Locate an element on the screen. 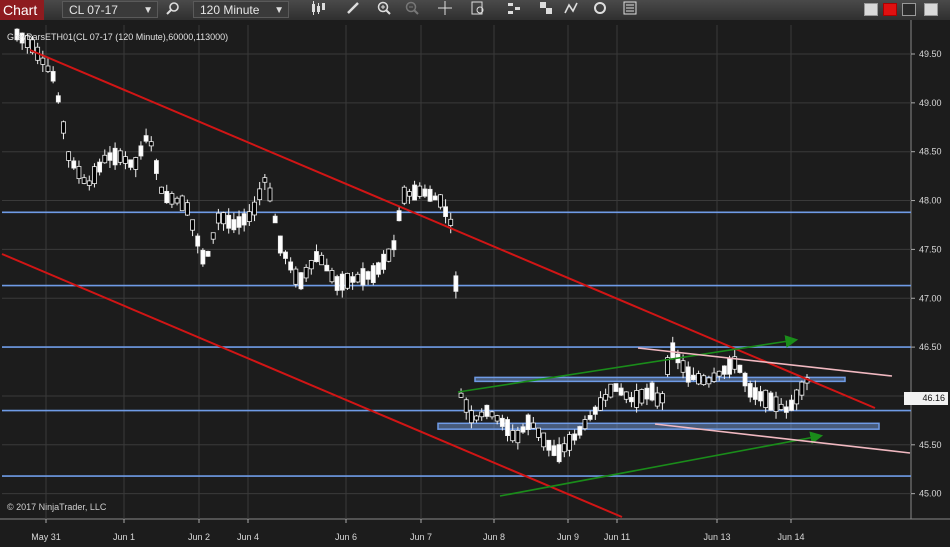 This screenshot has height=547, width=950. x-tick-label: Jun 4 is located at coordinates (248, 537).